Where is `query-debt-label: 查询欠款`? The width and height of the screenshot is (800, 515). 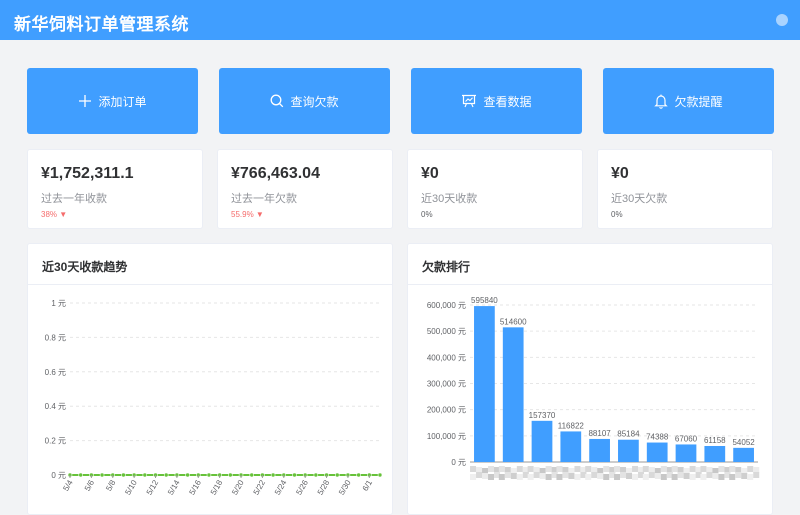 query-debt-label: 查询欠款 is located at coordinates (314, 101).